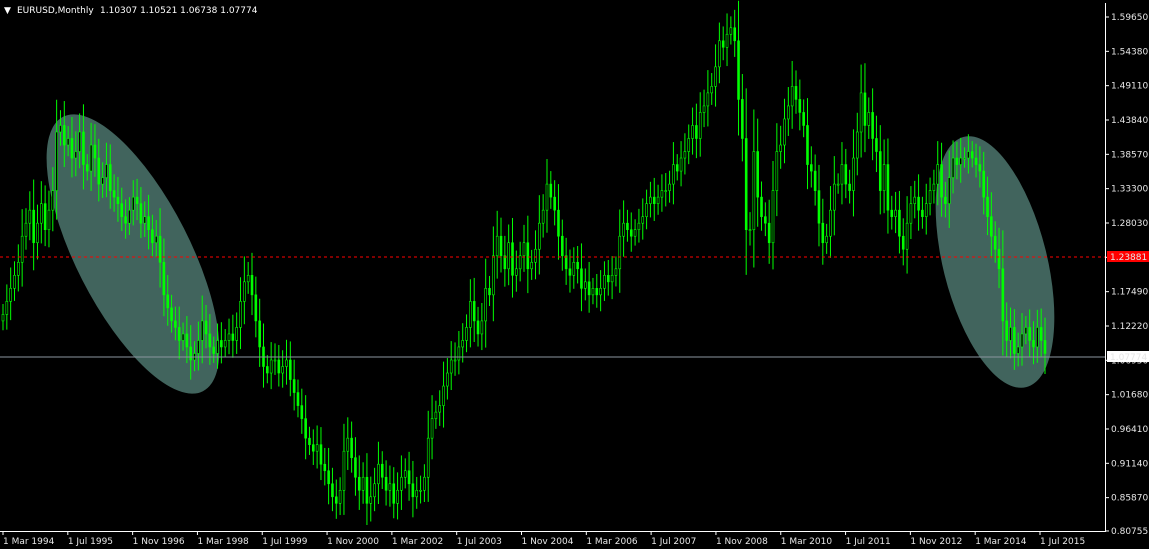  What do you see at coordinates (673, 542) in the screenshot?
I see `x-tick-label: 1 Jul 2007` at bounding box center [673, 542].